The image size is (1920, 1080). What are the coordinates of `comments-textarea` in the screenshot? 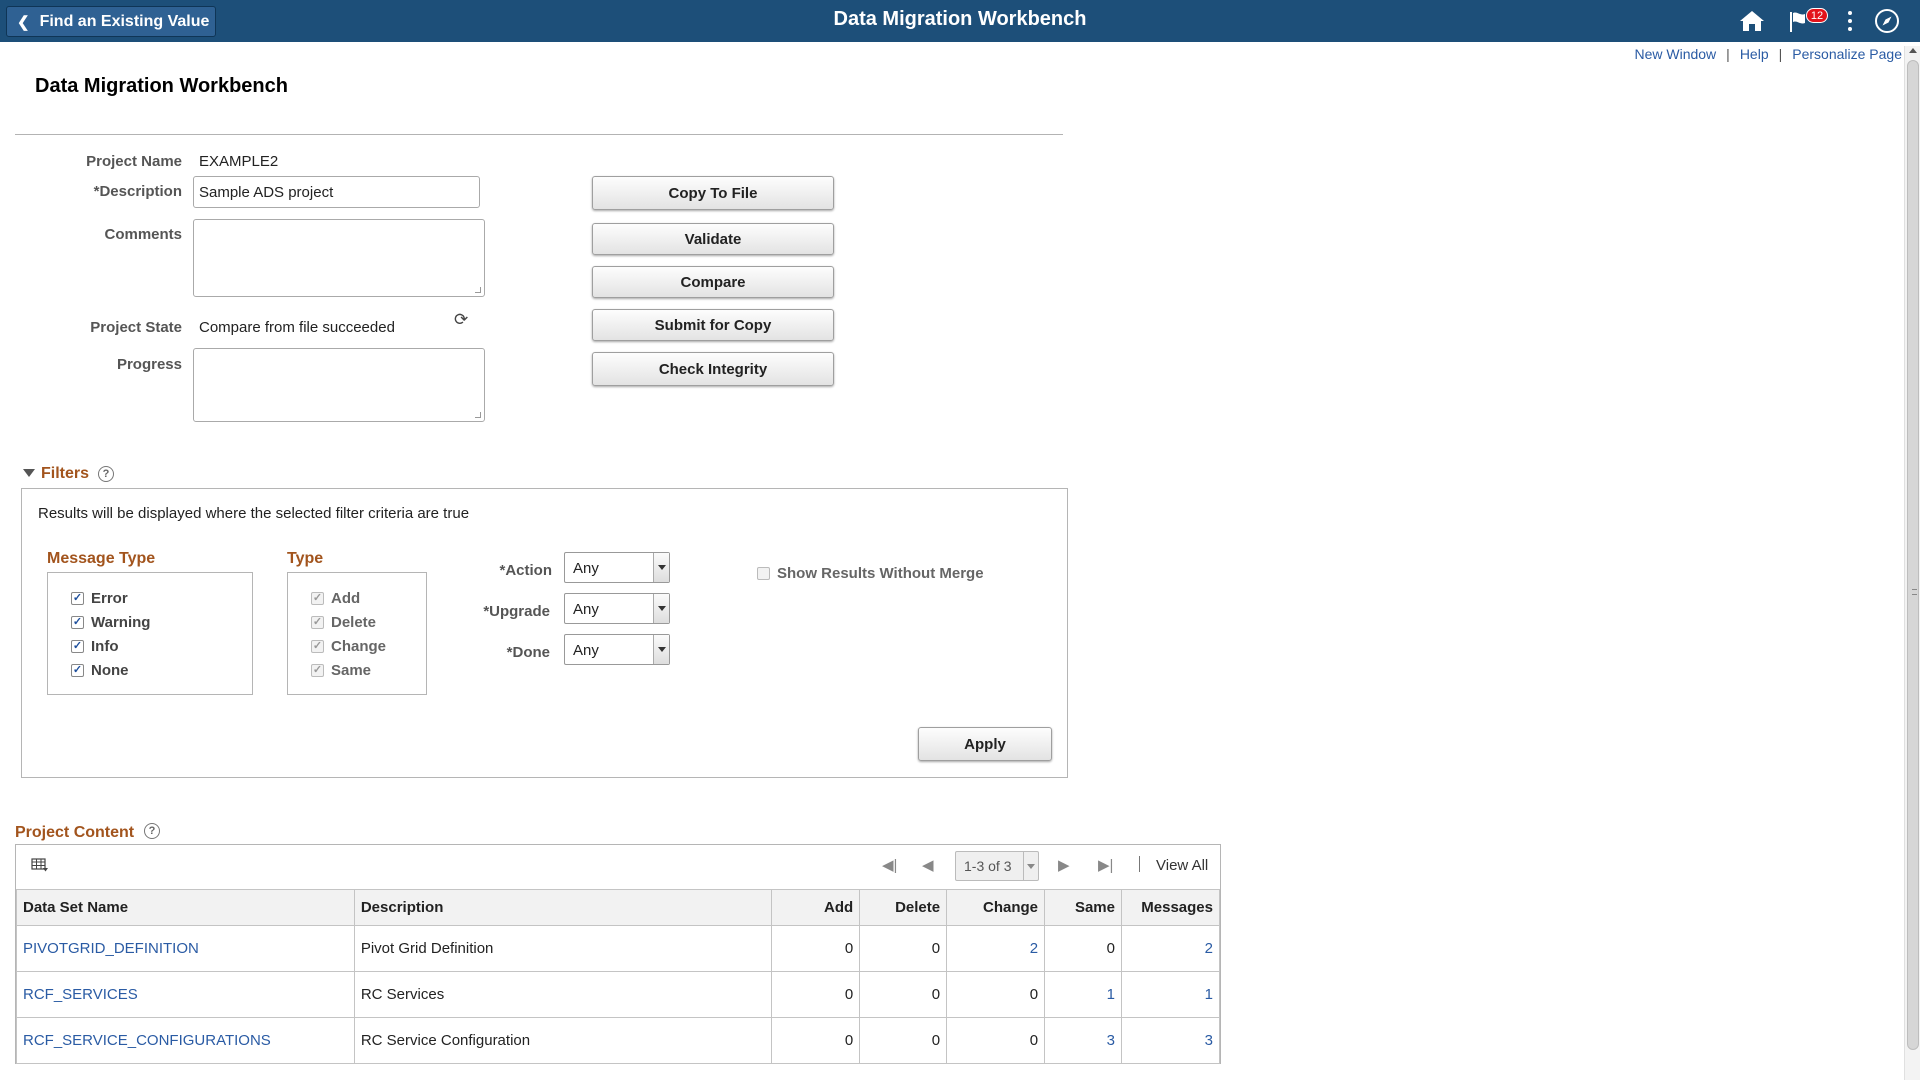 It's located at (339, 258).